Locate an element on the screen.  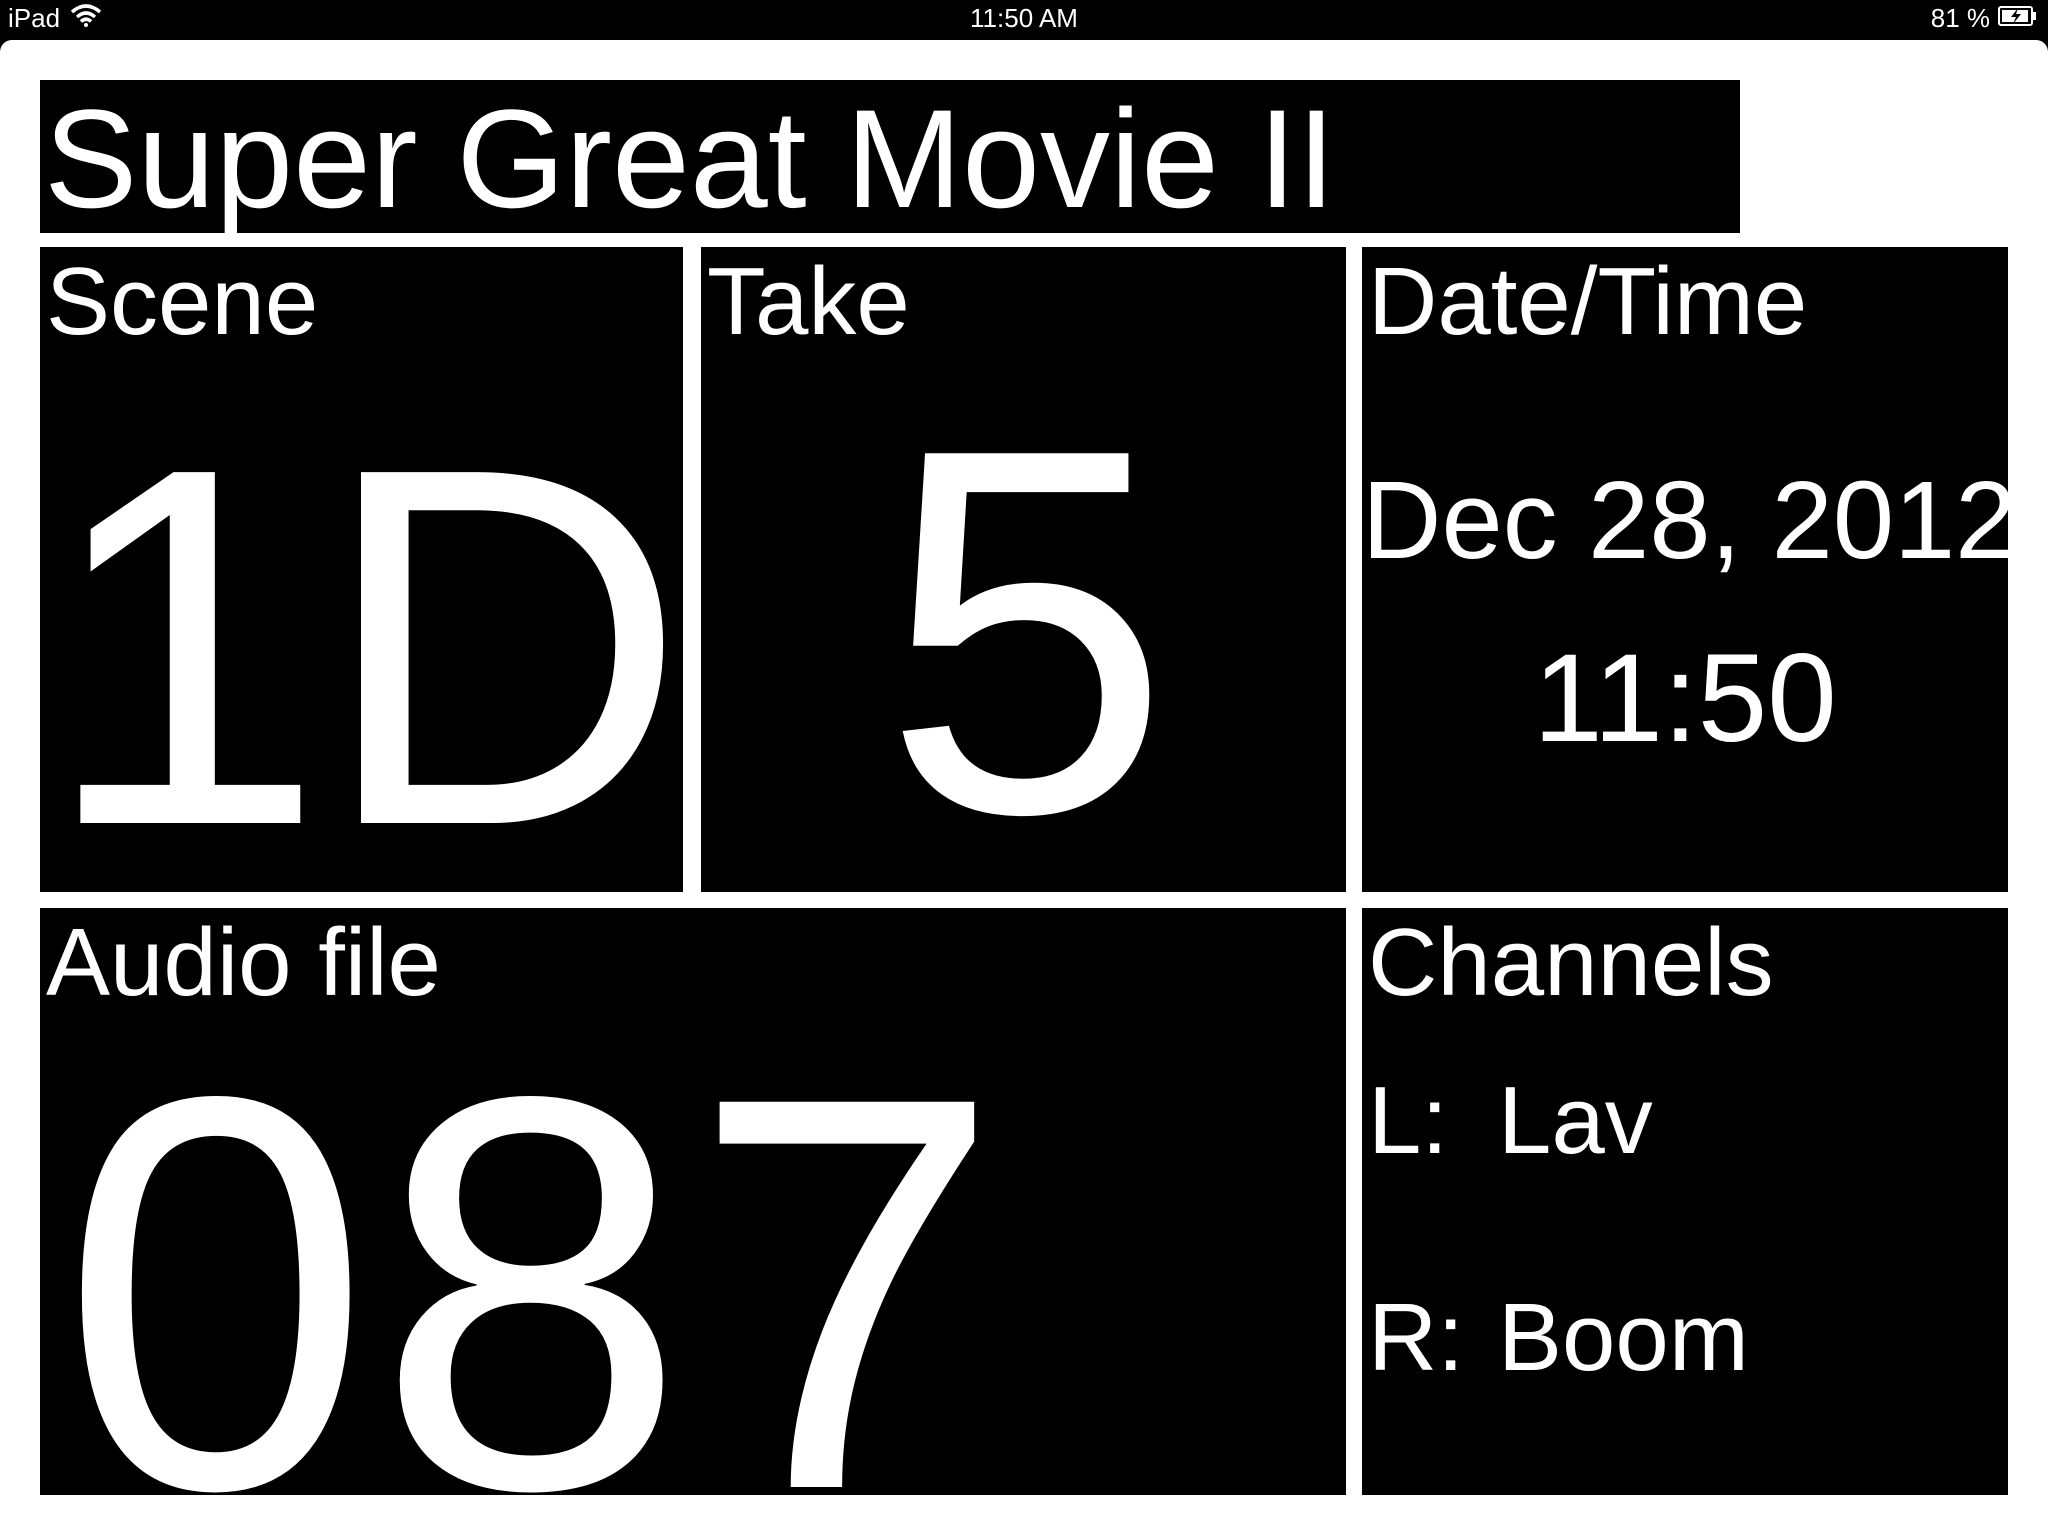
take-panel: Take 5 is located at coordinates (1023, 569).